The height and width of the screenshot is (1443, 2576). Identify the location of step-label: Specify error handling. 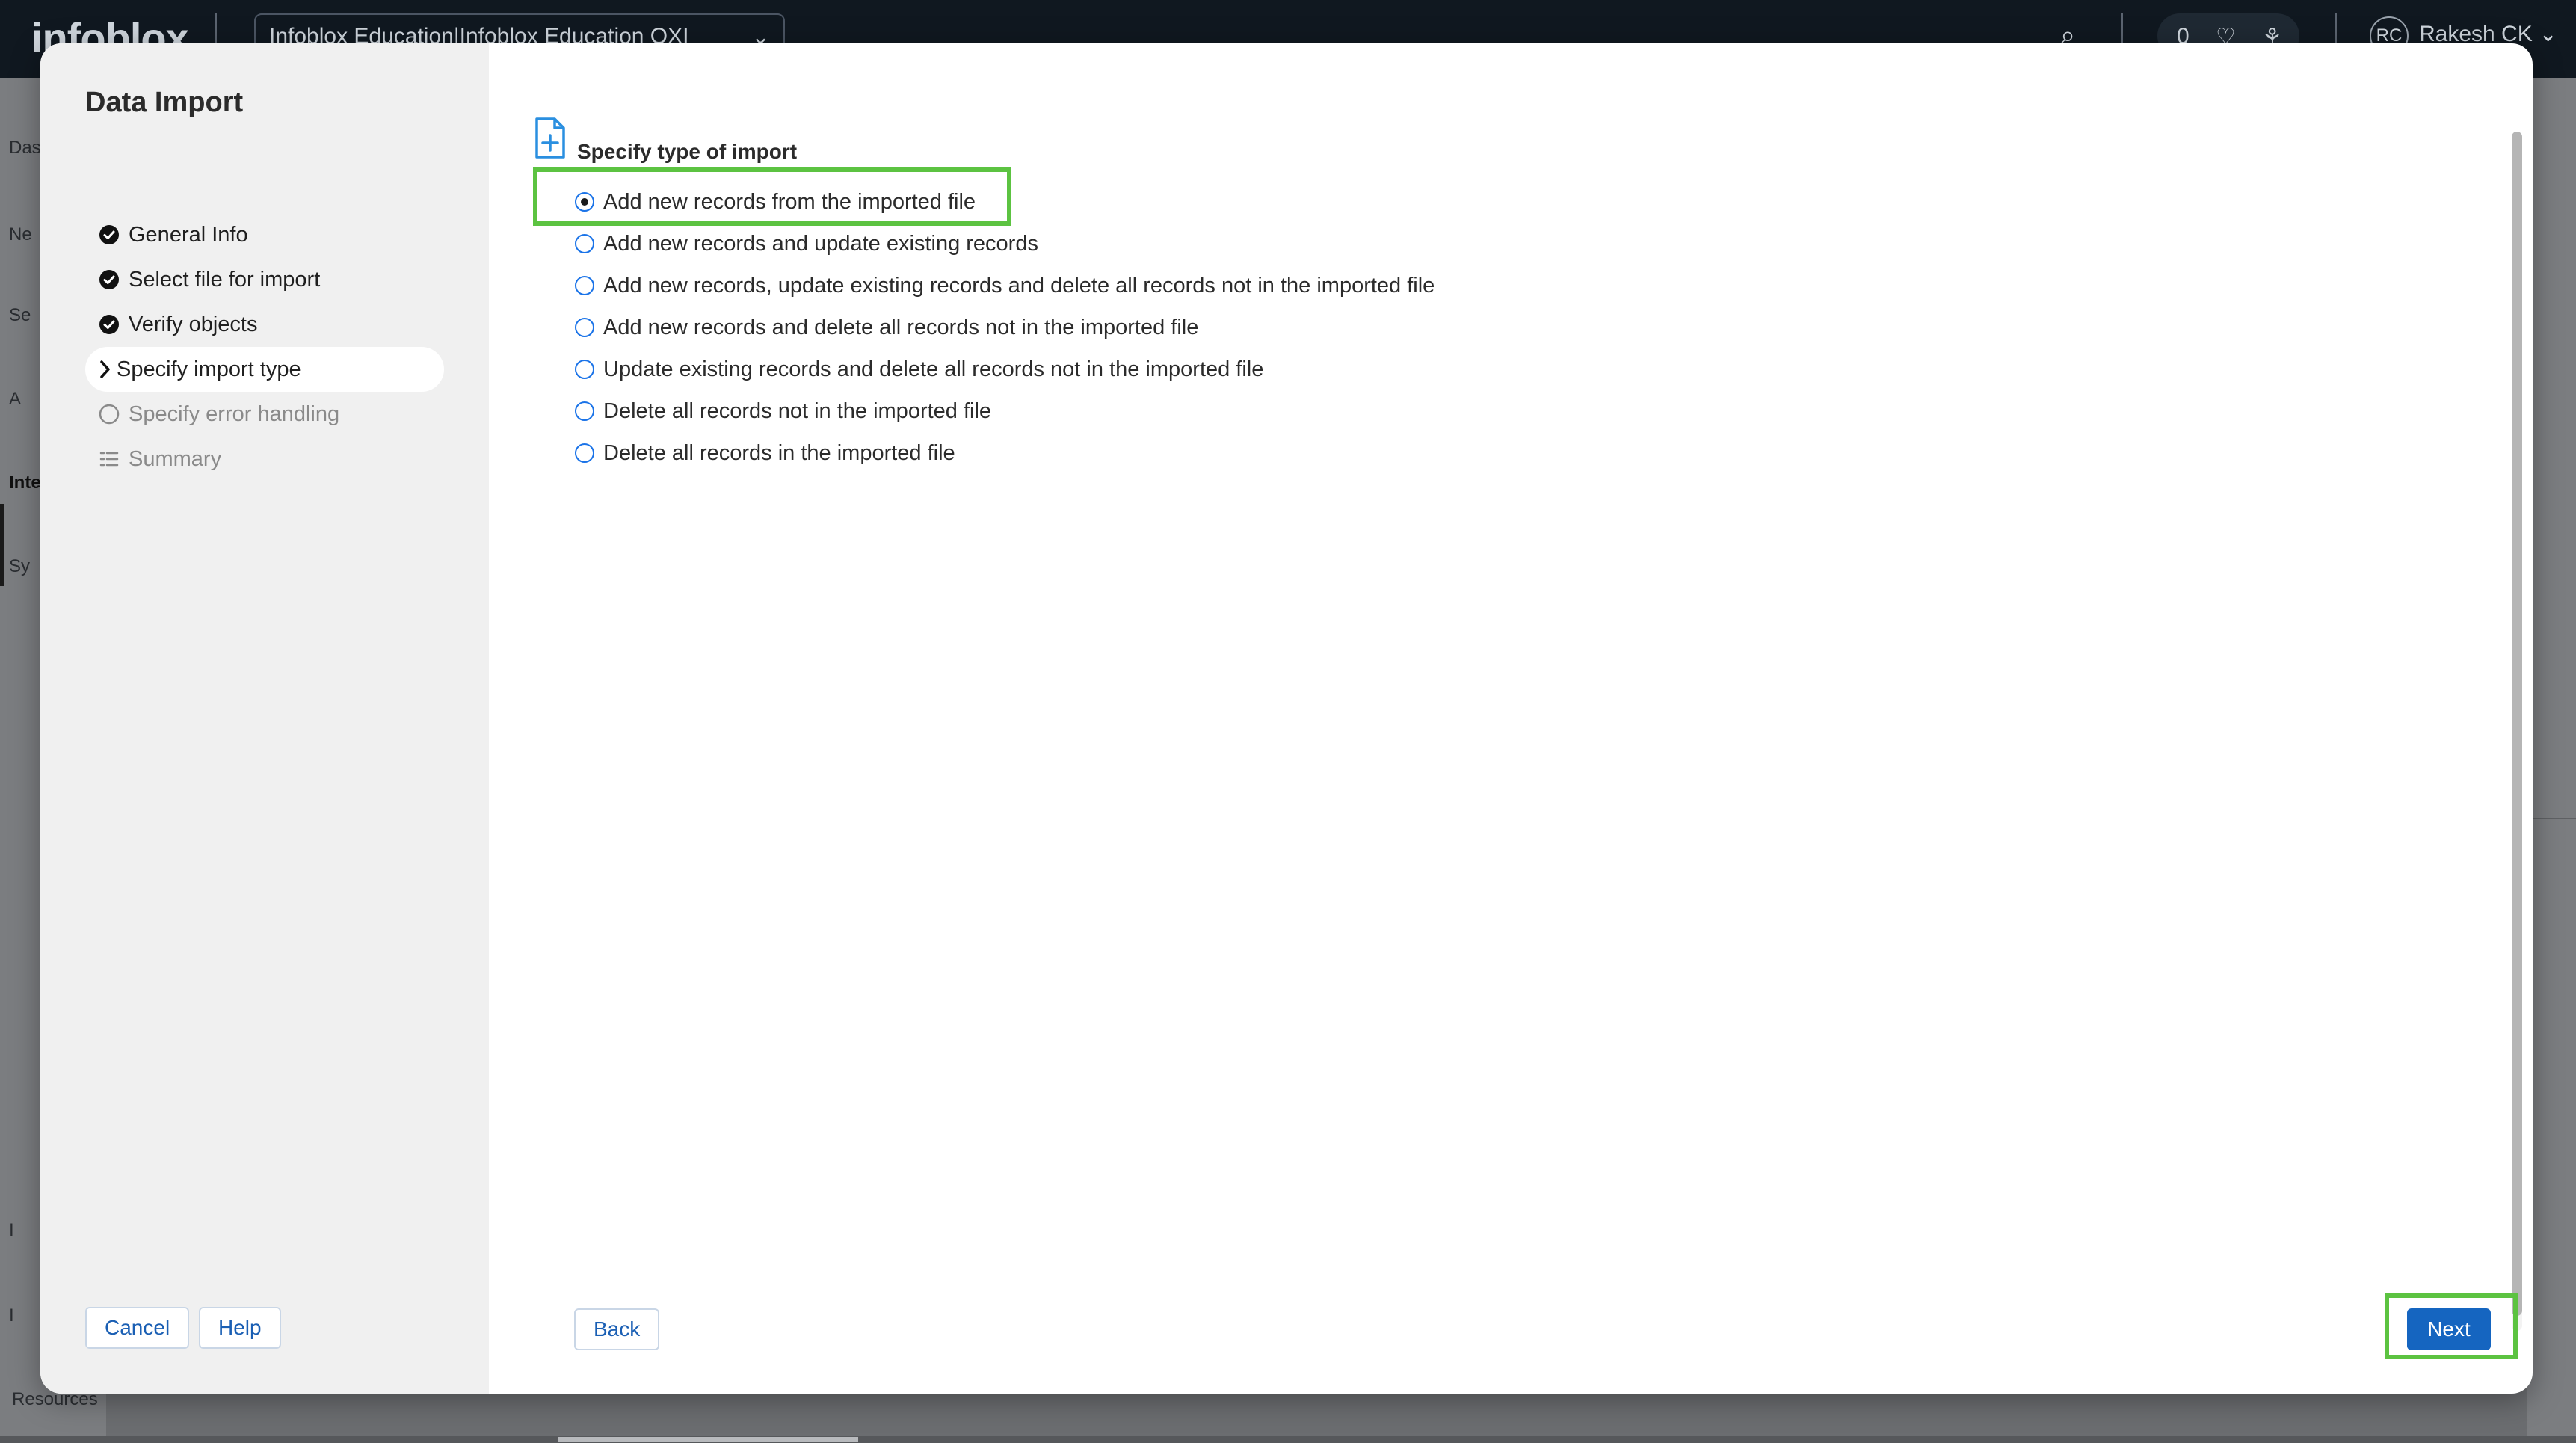
(234, 413).